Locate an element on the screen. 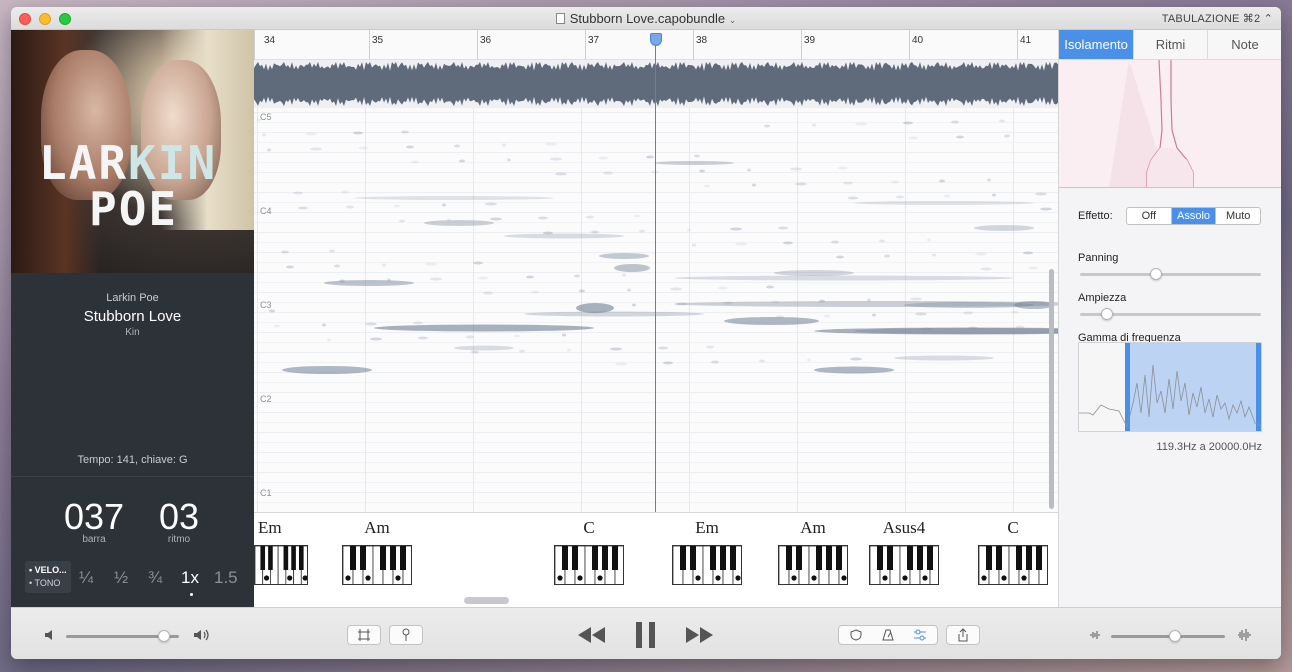 The image size is (1292, 672). chord-horizontal-scrollbar is located at coordinates (486, 600).